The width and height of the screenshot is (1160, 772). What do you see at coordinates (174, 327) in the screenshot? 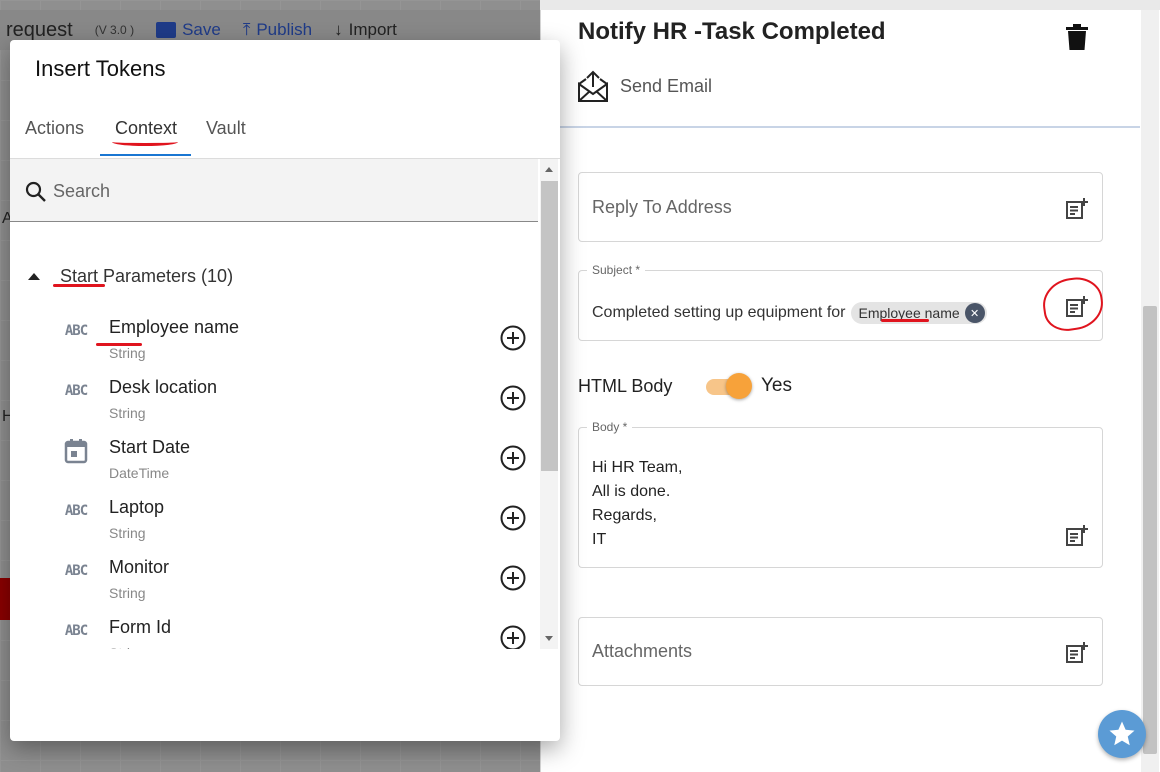
I see `item-name: Employee name` at bounding box center [174, 327].